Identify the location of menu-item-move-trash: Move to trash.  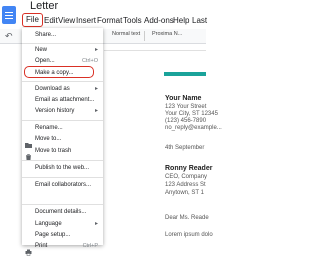
(62, 153).